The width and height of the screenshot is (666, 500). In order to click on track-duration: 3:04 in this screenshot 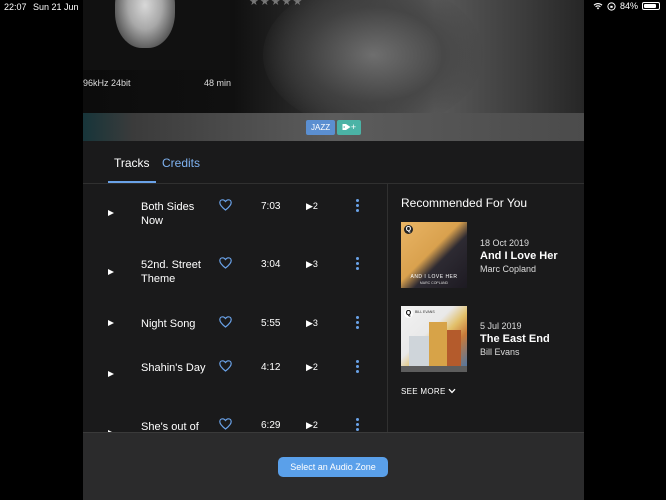, I will do `click(271, 264)`.